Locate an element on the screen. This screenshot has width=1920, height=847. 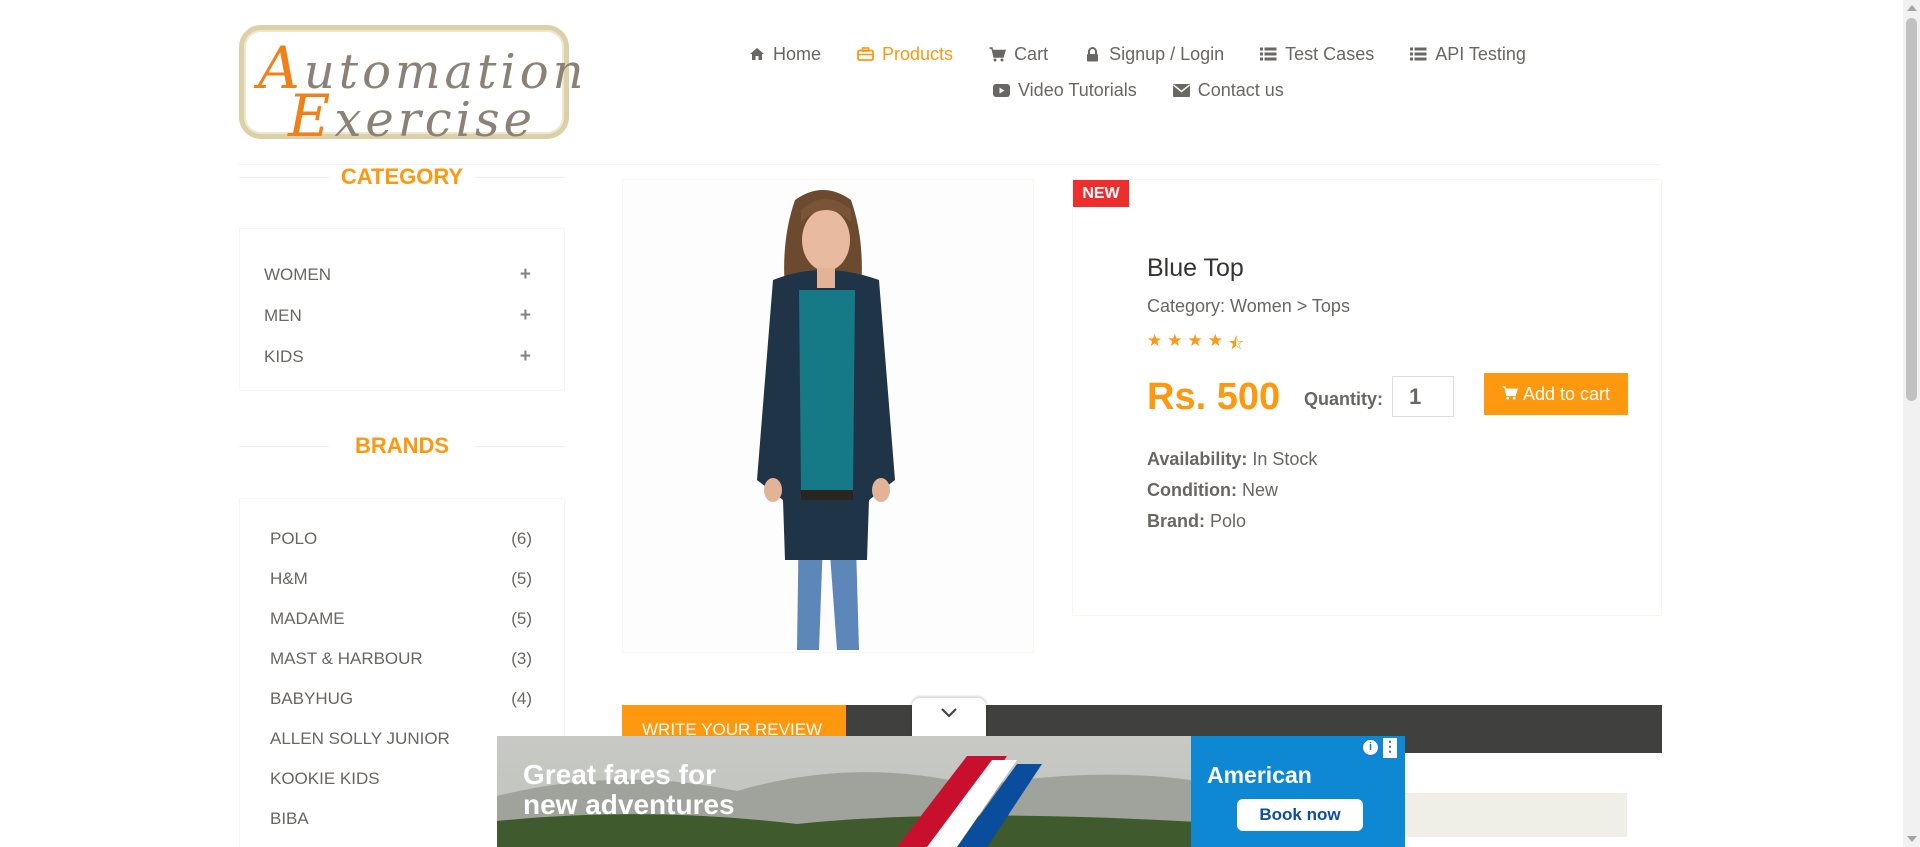
brand-name: MAST & HARBOUR is located at coordinates (346, 658).